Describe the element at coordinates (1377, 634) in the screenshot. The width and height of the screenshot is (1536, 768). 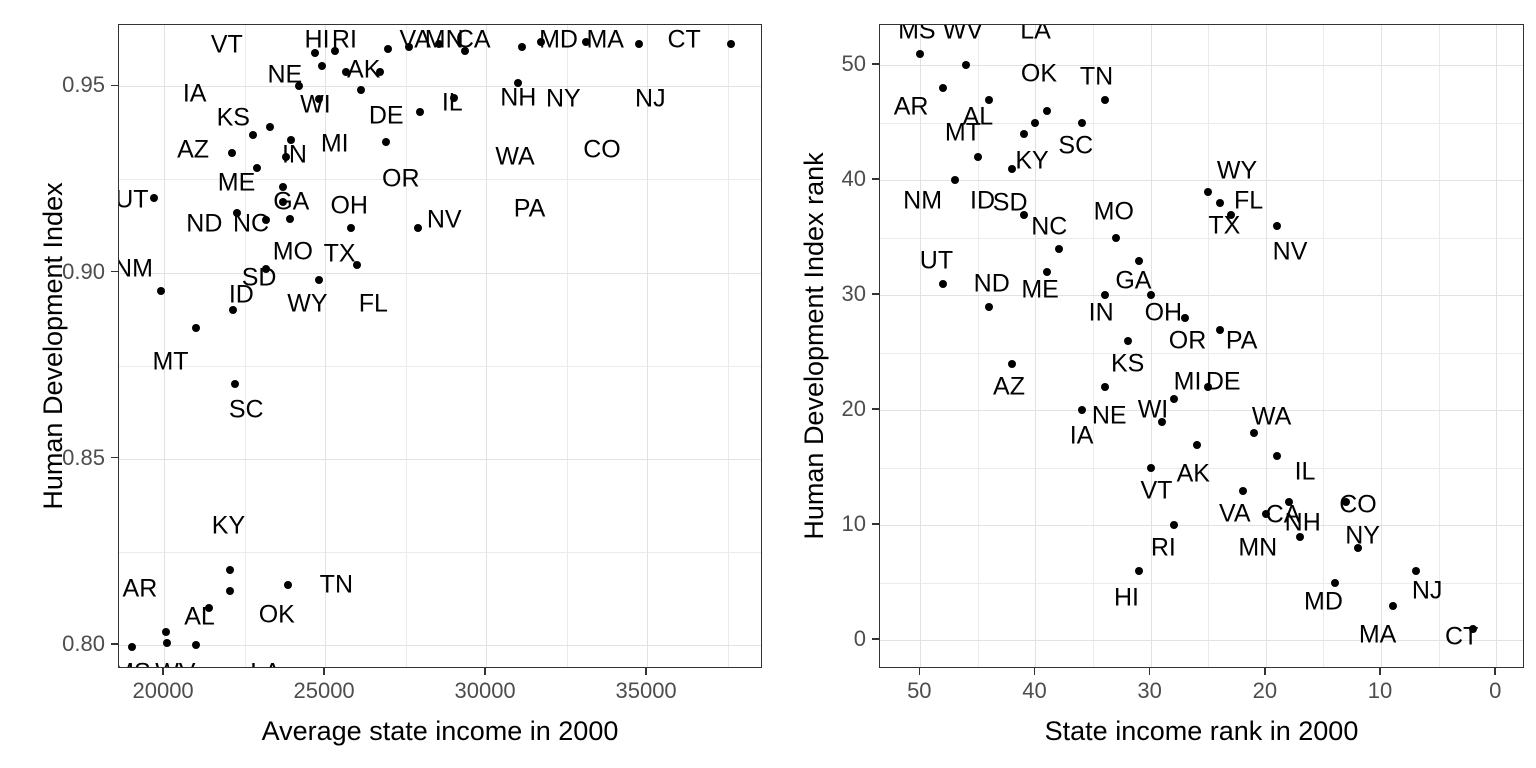
I see `point-label: MA` at that location.